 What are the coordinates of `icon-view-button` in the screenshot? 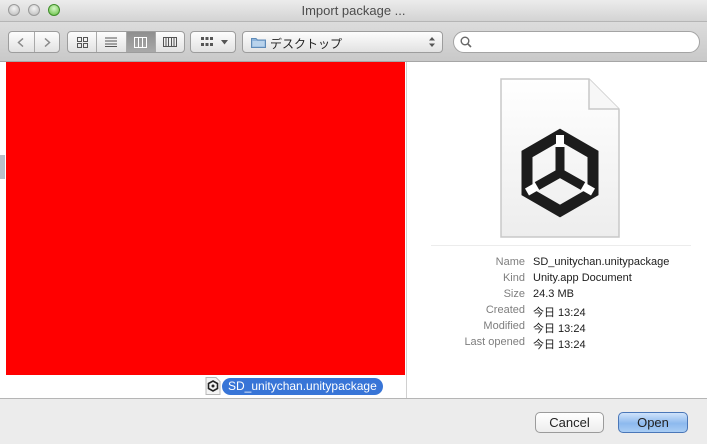 It's located at (83, 42).